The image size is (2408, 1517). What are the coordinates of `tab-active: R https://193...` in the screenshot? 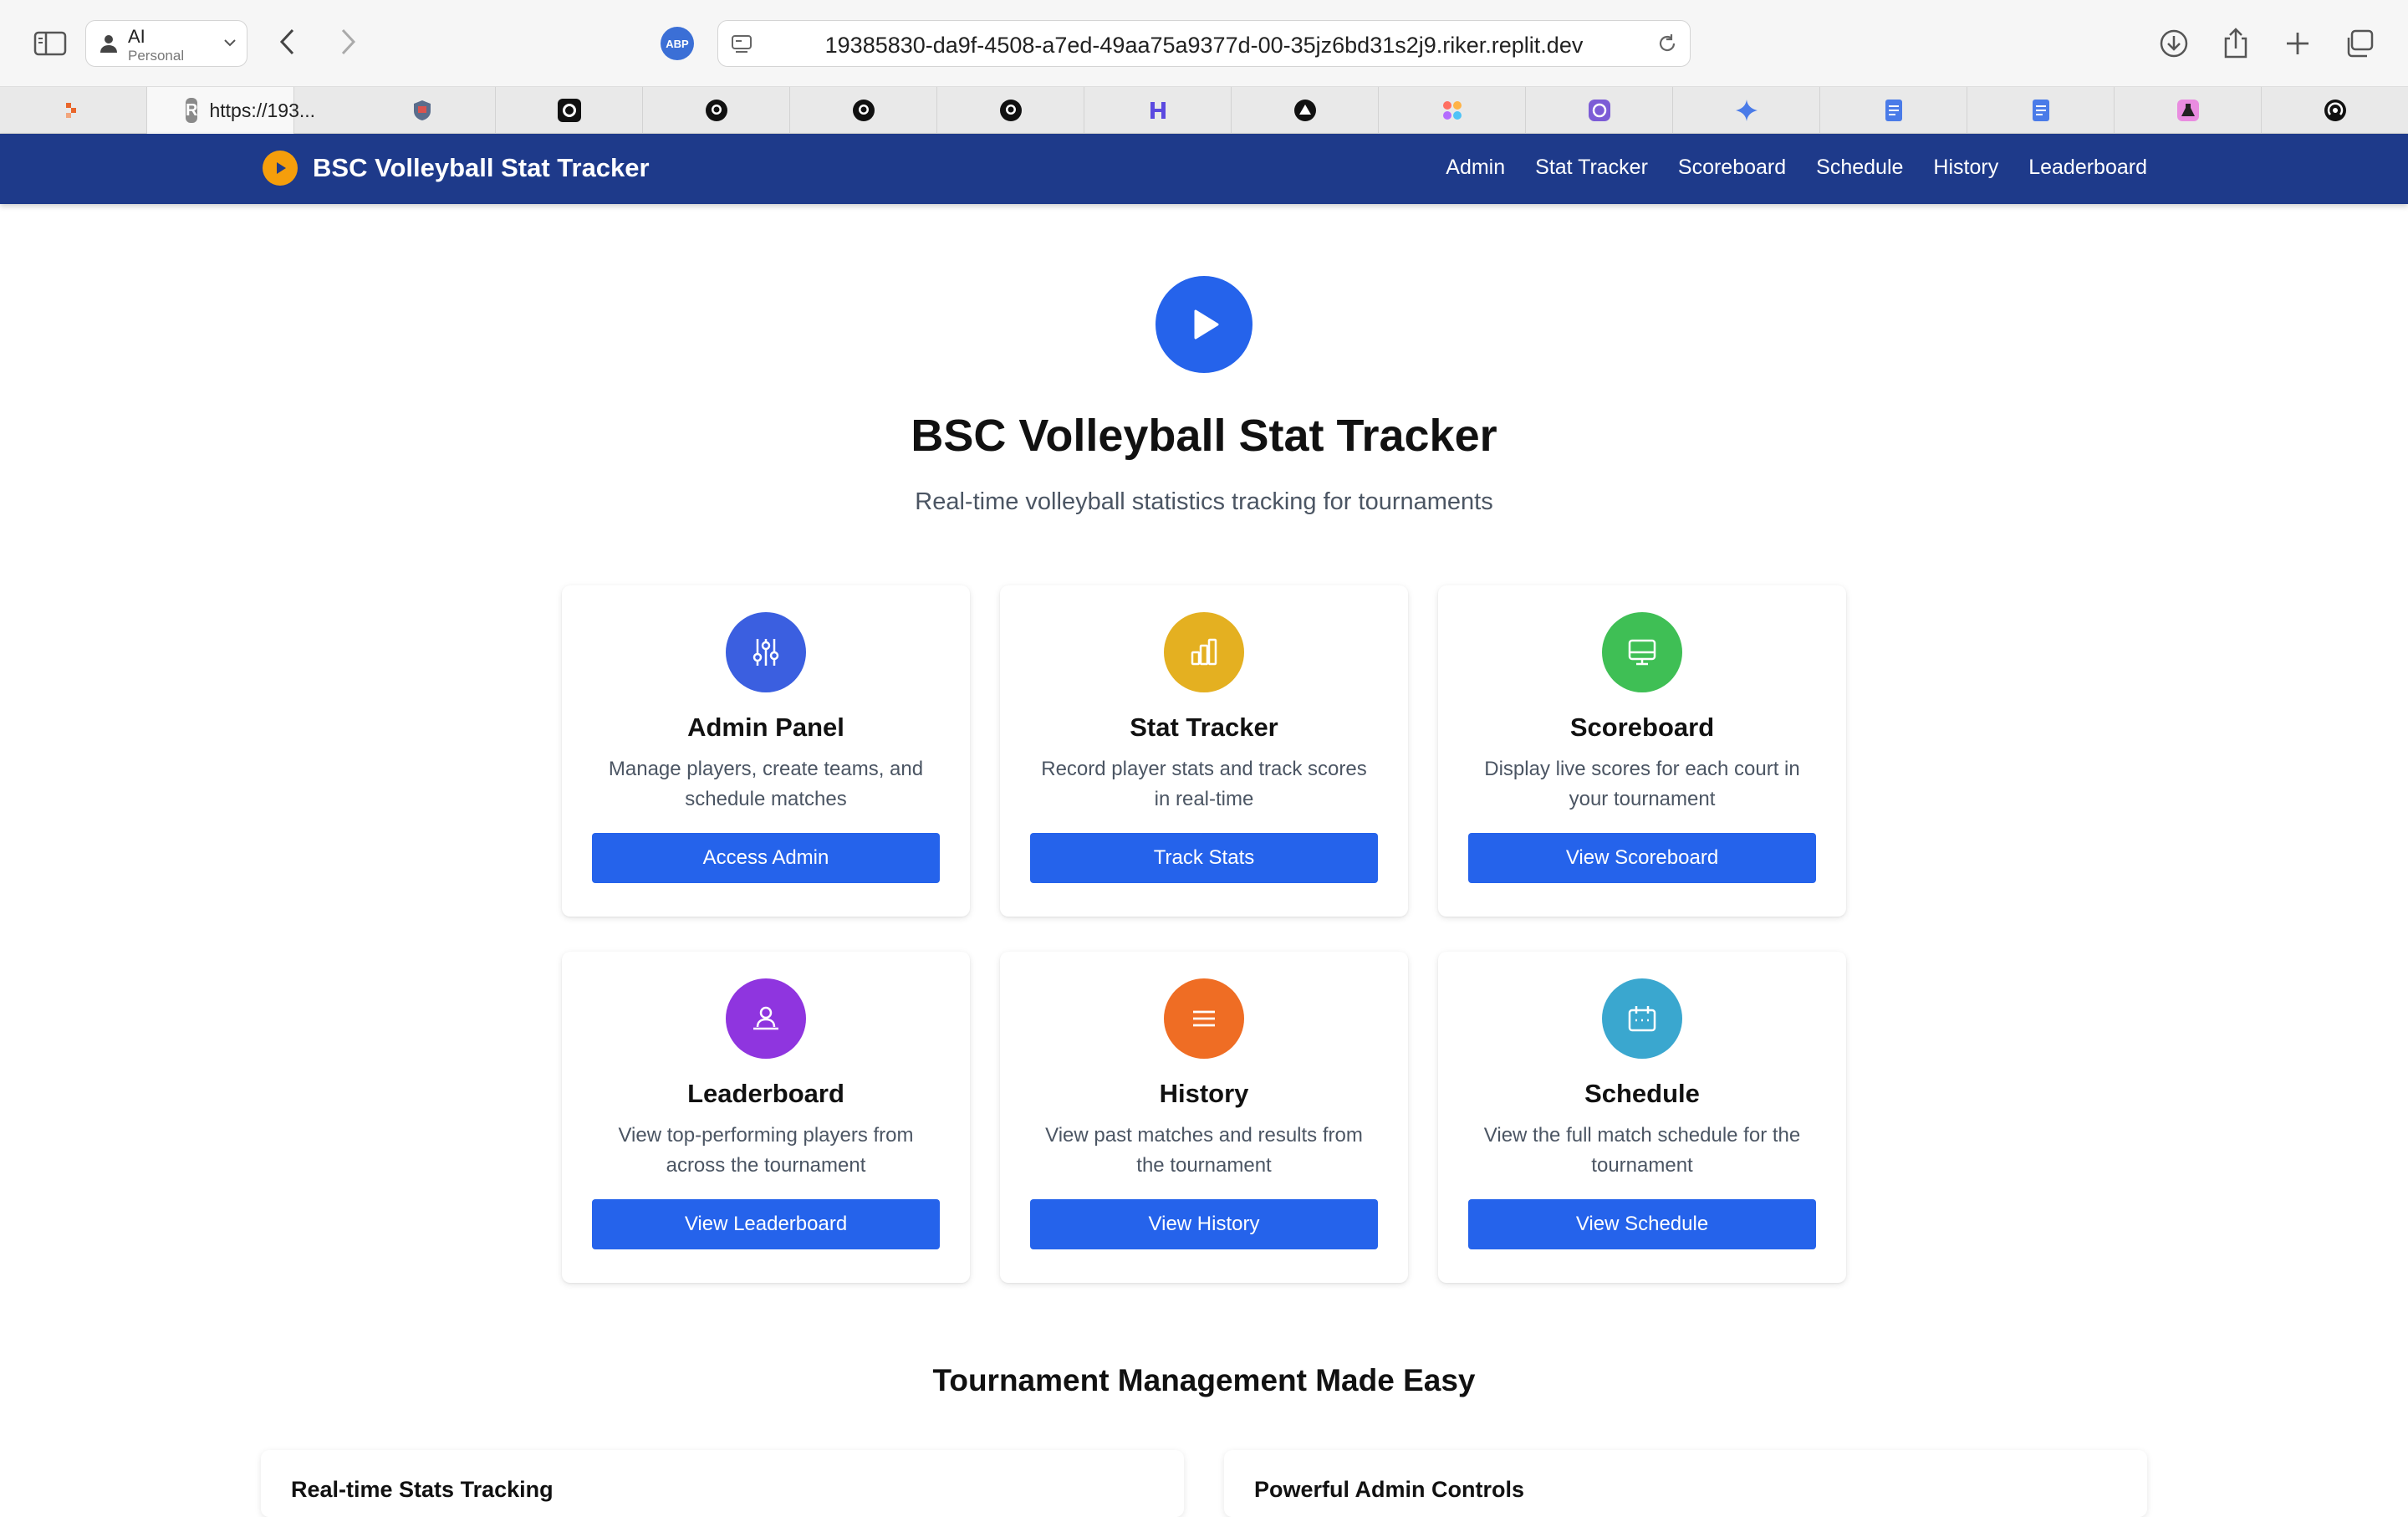 It's located at (231, 111).